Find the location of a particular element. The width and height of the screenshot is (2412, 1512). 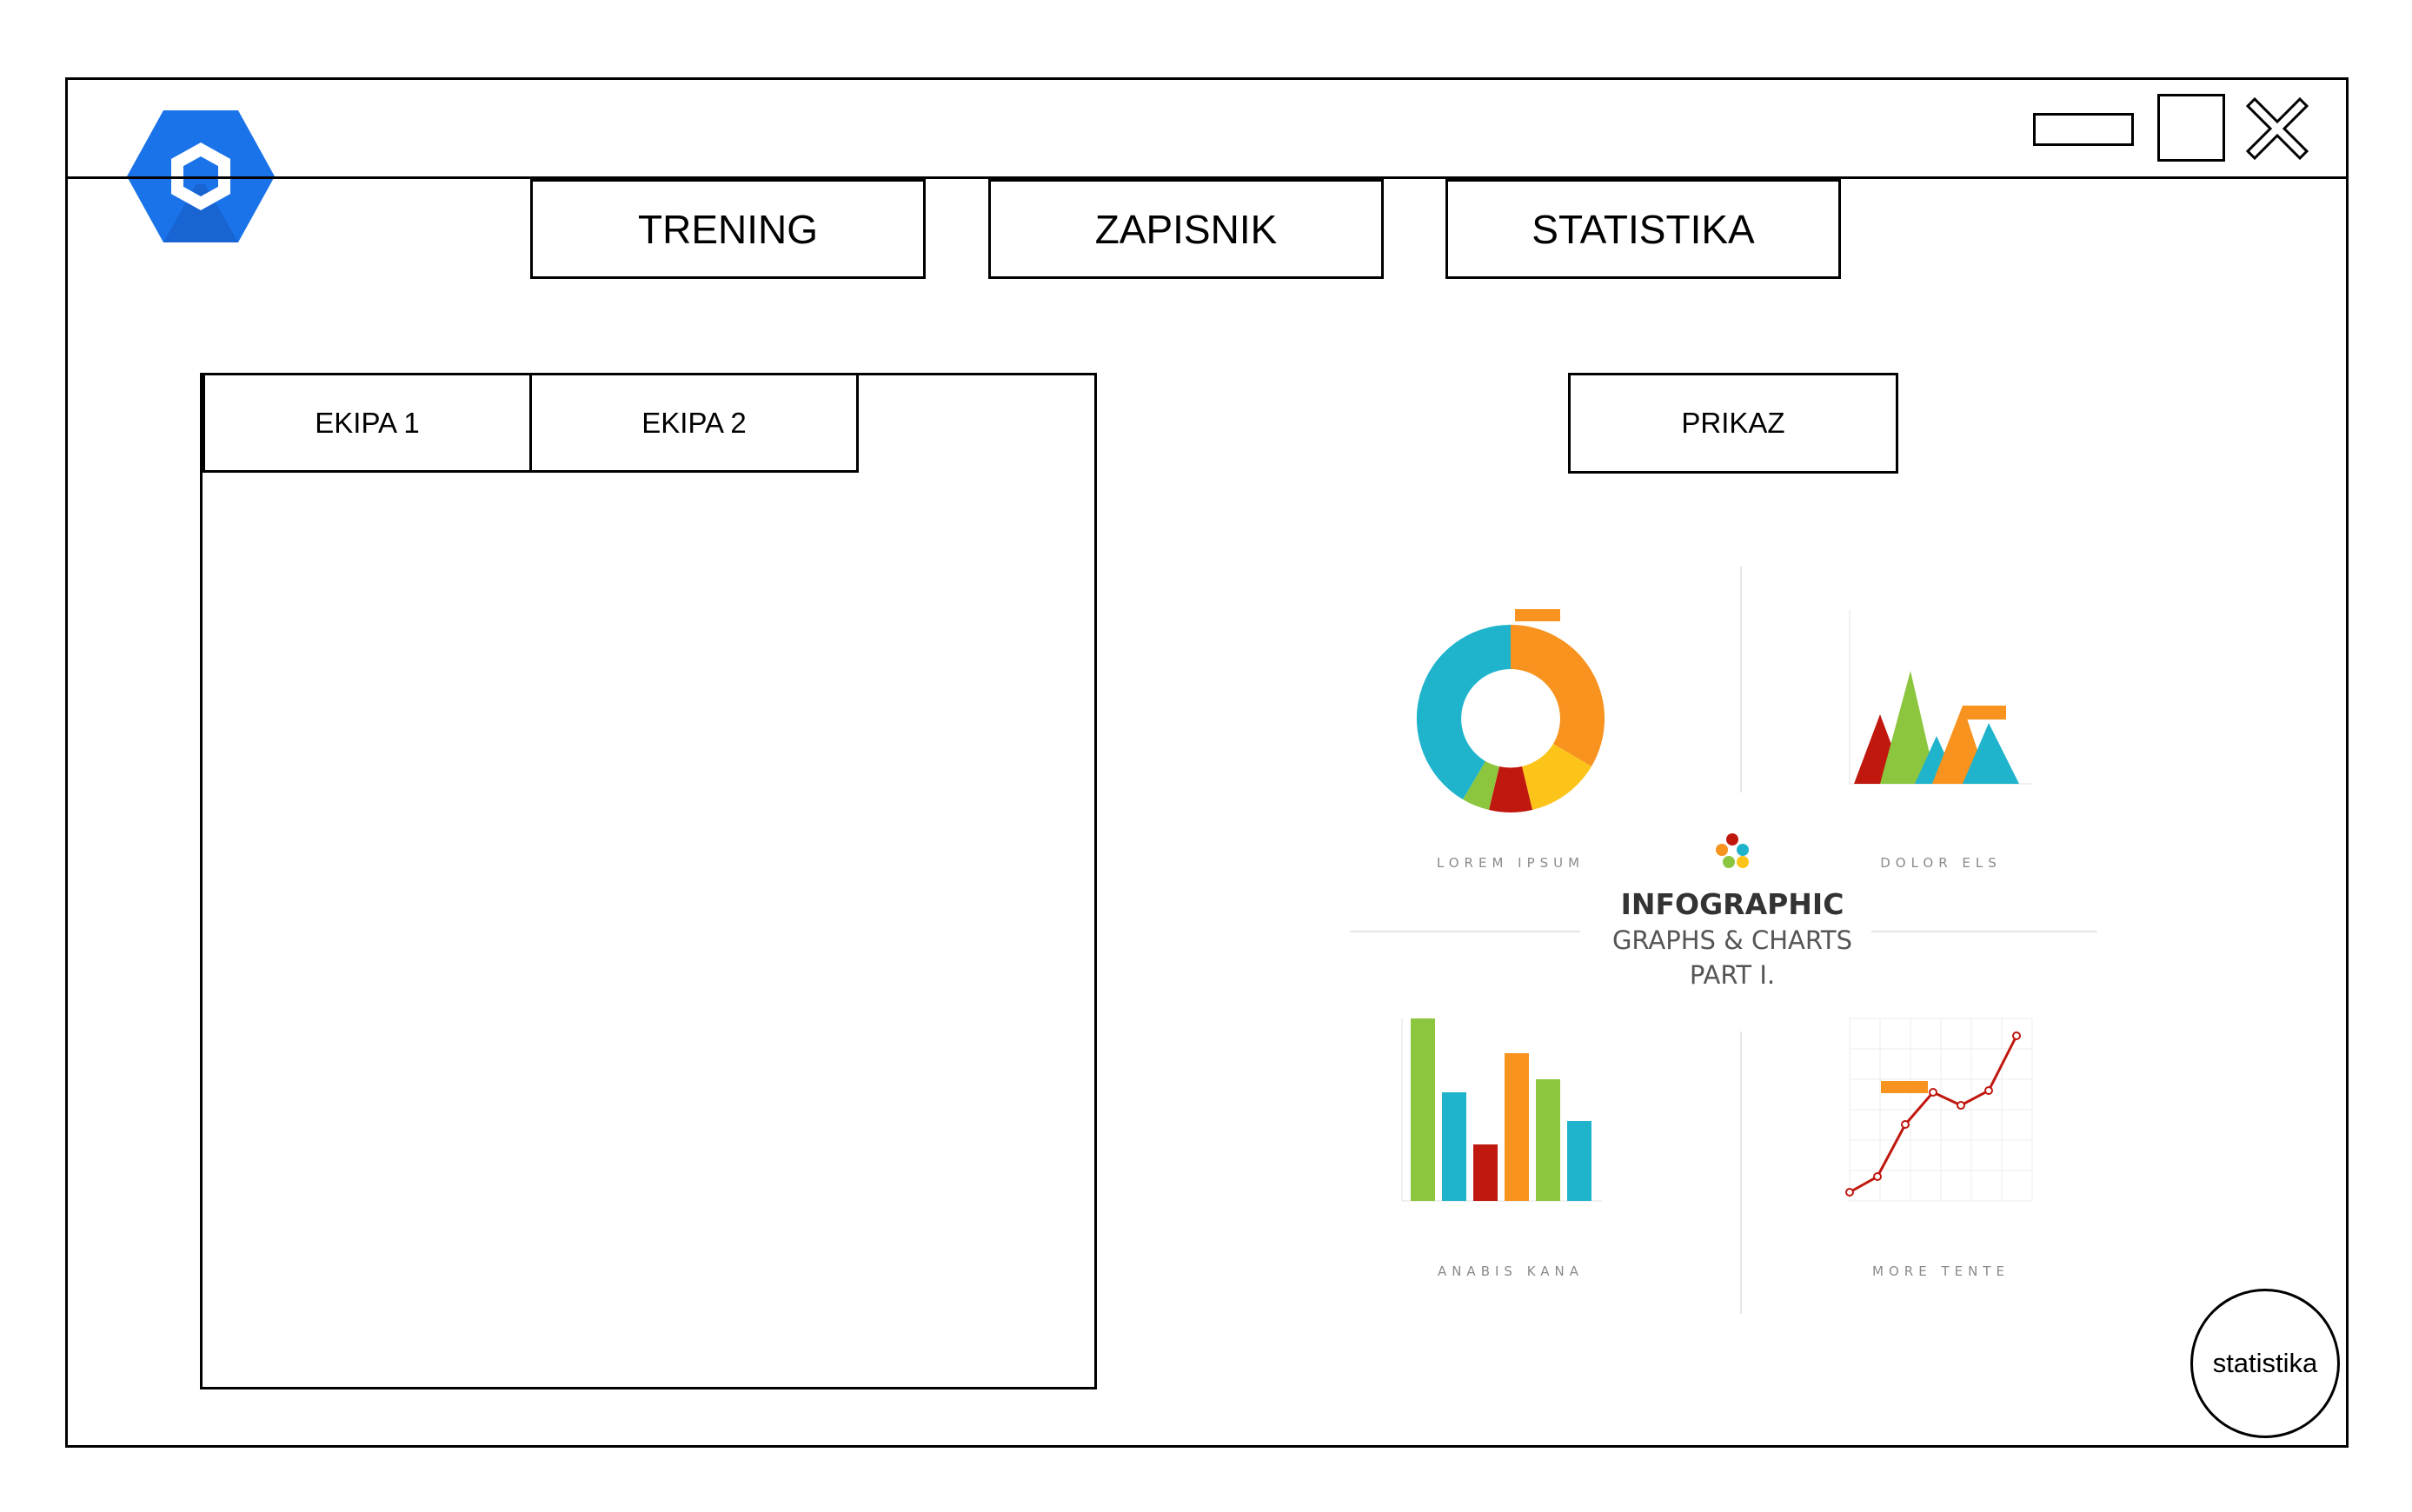

infographic-part: PART I. is located at coordinates (1732, 975).